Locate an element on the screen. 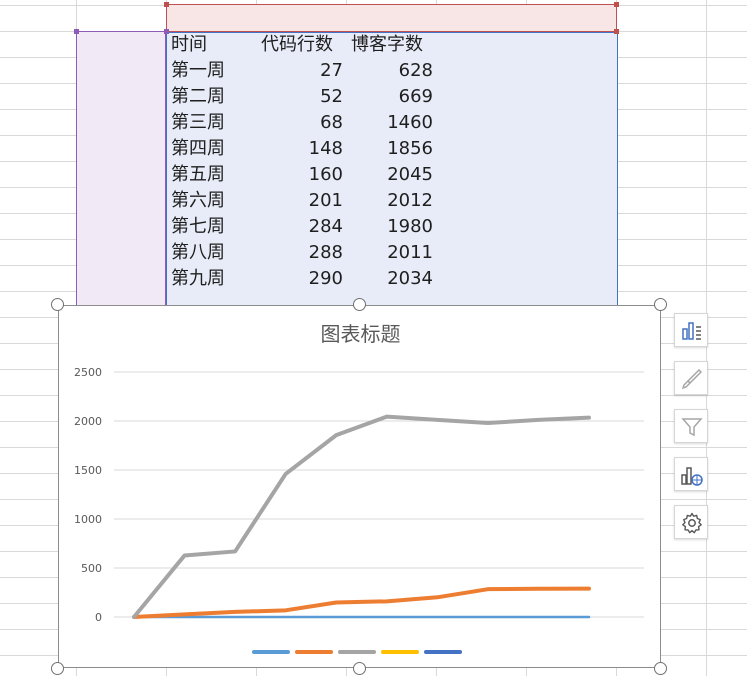 The width and height of the screenshot is (747, 676). chart-elements-icon is located at coordinates (691, 331).